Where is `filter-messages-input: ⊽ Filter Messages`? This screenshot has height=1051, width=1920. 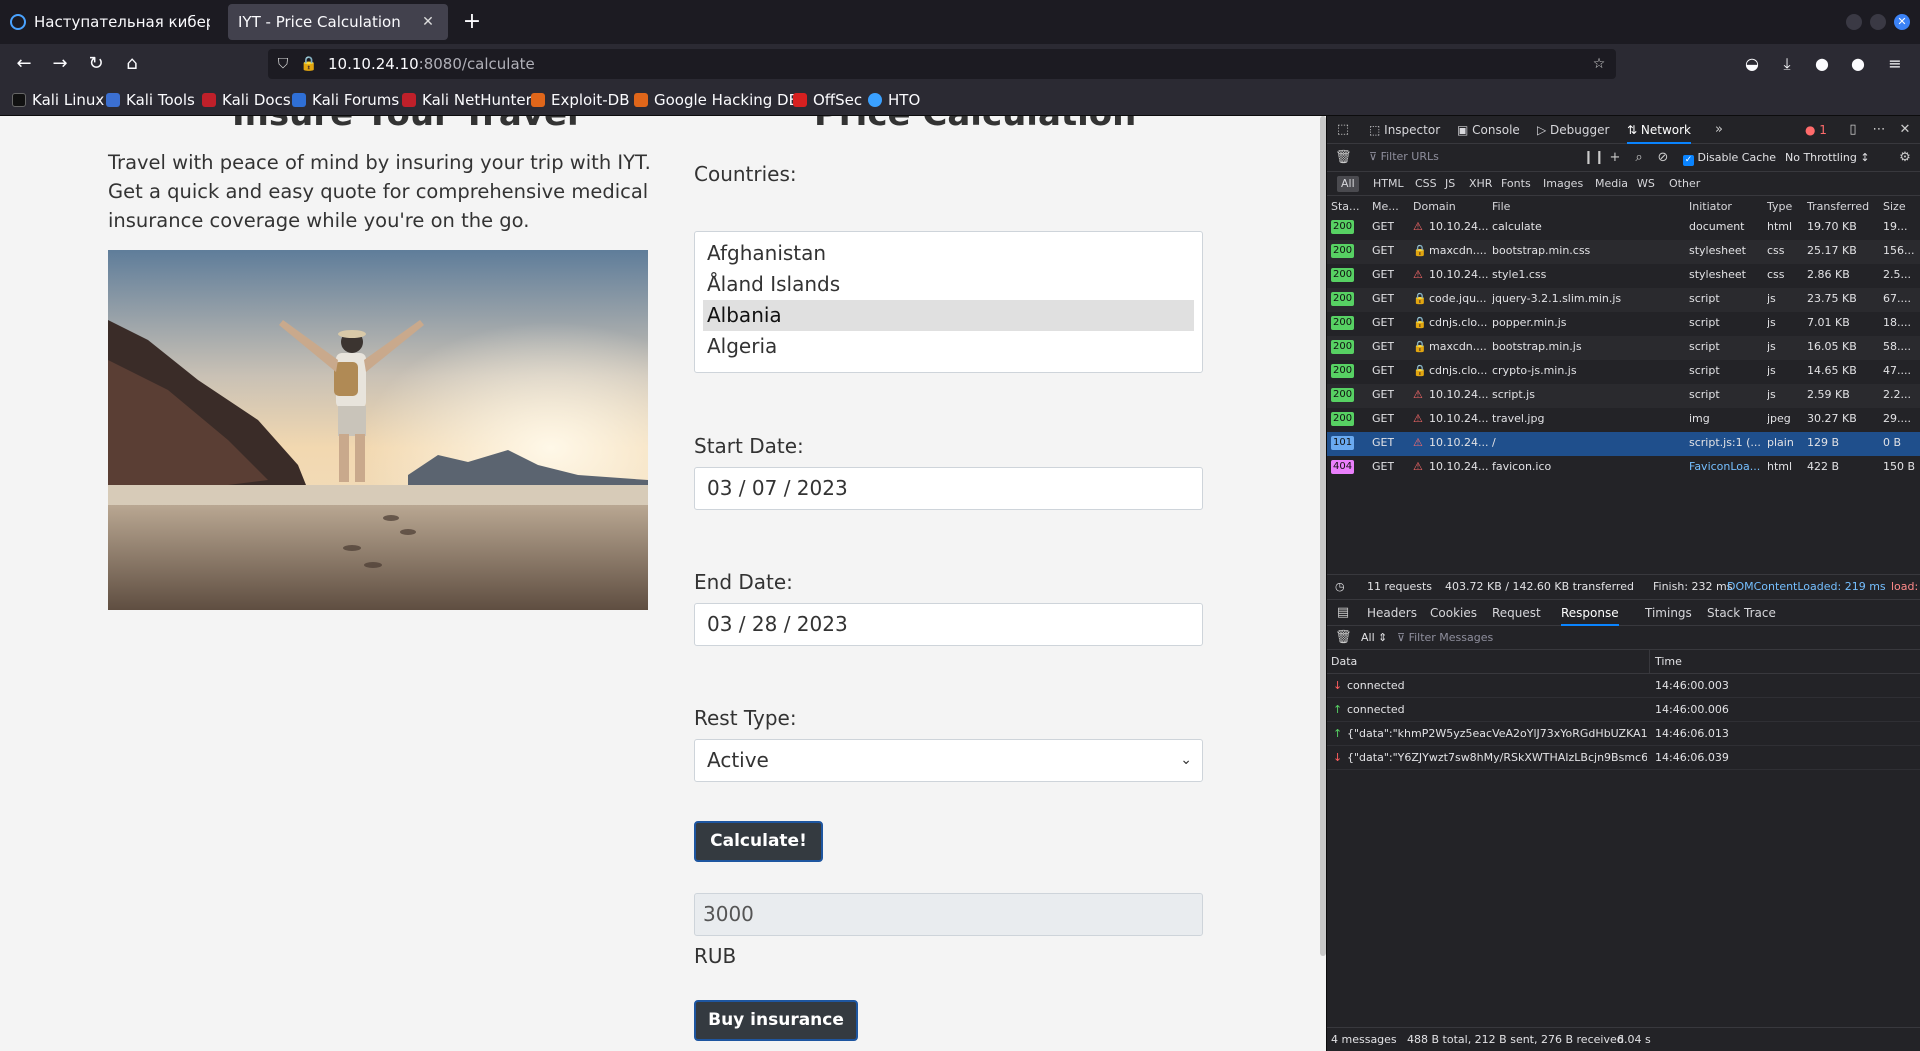 filter-messages-input: ⊽ Filter Messages is located at coordinates (1445, 637).